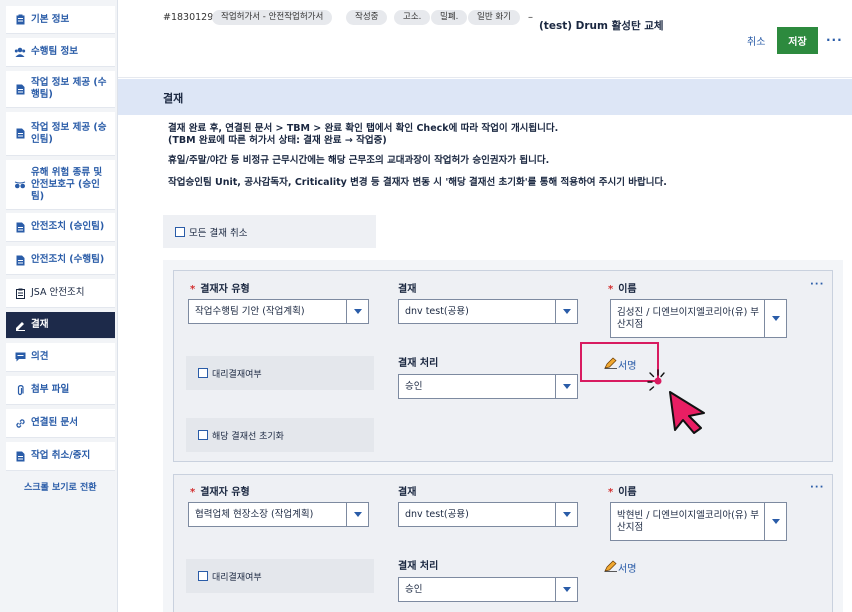 The width and height of the screenshot is (852, 612). Describe the element at coordinates (677, 402) in the screenshot. I see `pointer-cursor-icon` at that location.